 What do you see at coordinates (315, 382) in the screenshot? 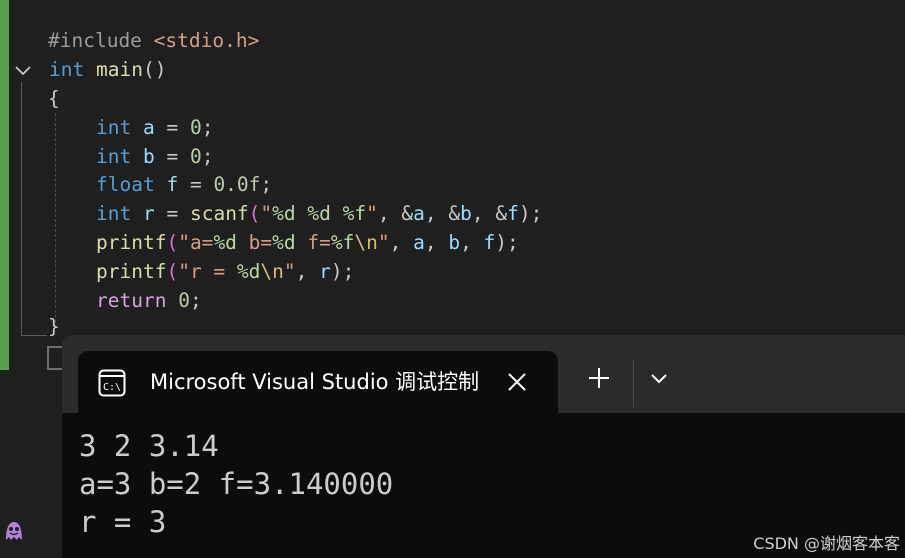
I see `tab-title: Microsoft Visual Studio 调试控制台` at bounding box center [315, 382].